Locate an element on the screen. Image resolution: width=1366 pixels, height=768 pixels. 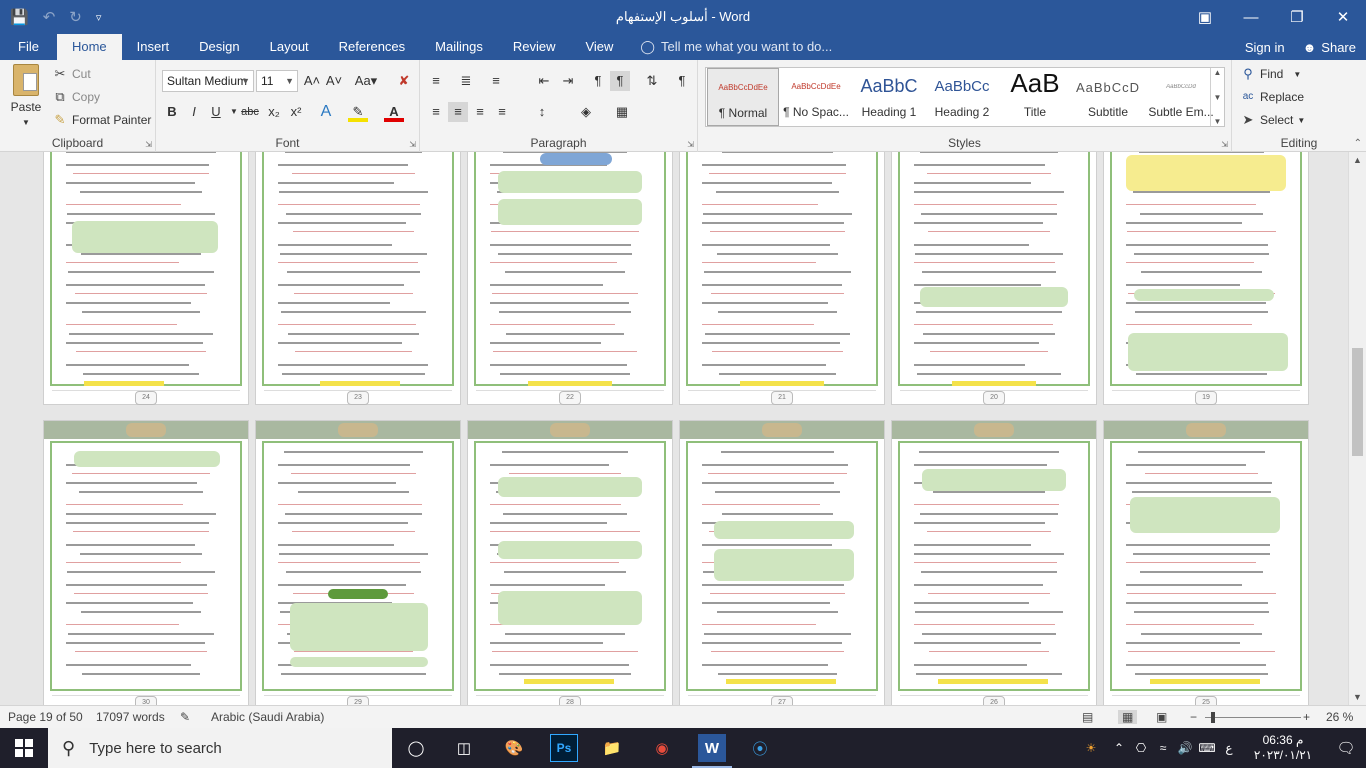
chevron-up-icon: ▲ is located at coordinates (1218, 72).